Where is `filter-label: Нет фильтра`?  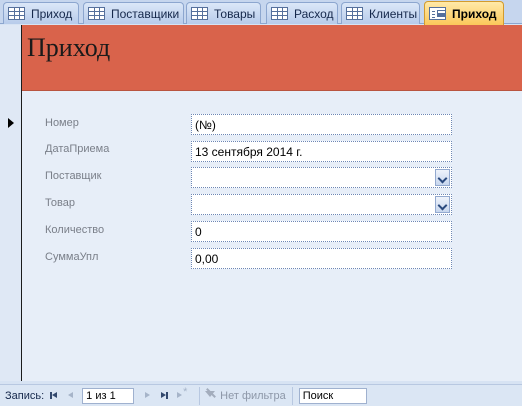 filter-label: Нет фильтра is located at coordinates (253, 395).